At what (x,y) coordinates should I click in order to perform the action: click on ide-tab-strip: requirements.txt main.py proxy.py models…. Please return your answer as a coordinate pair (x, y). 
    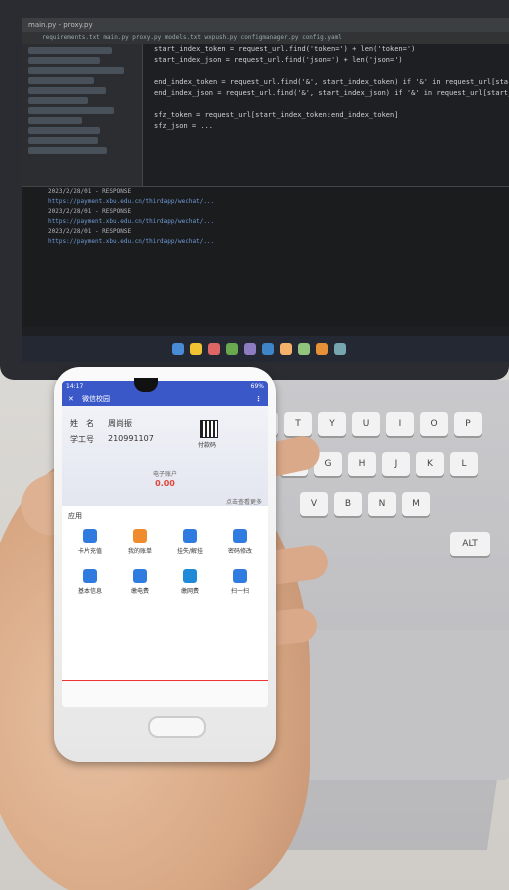
    Looking at the image, I should click on (265, 38).